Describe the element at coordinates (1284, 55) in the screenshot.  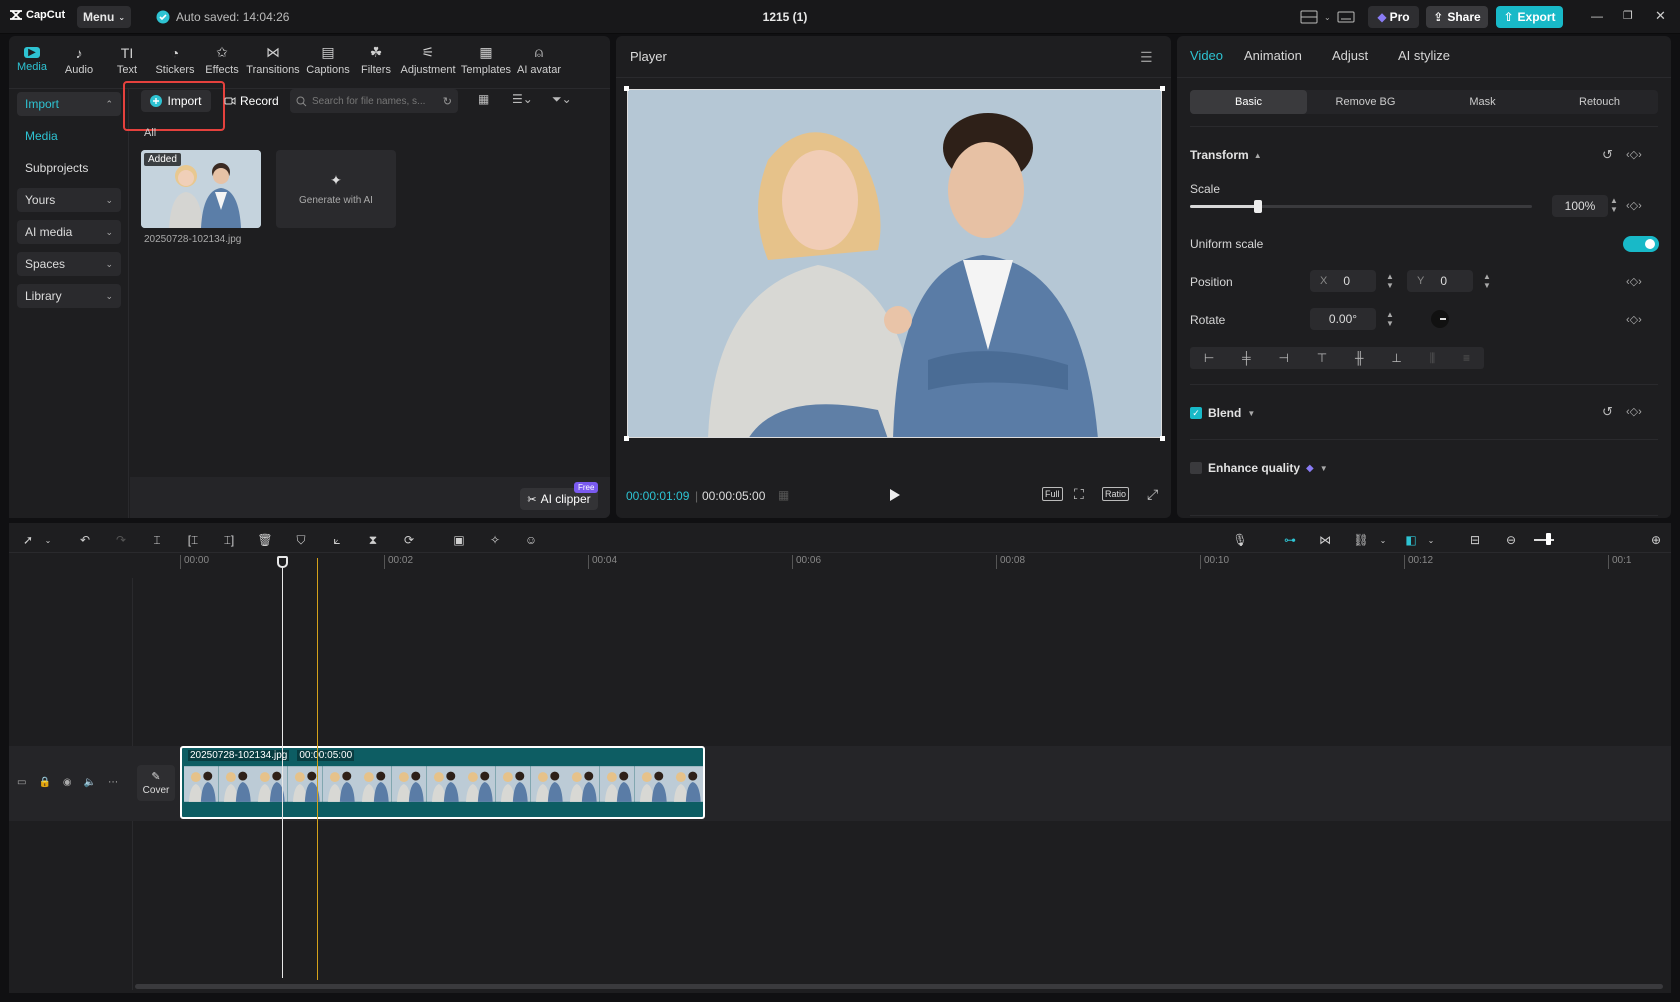
I see `tab-animation: Animation` at that location.